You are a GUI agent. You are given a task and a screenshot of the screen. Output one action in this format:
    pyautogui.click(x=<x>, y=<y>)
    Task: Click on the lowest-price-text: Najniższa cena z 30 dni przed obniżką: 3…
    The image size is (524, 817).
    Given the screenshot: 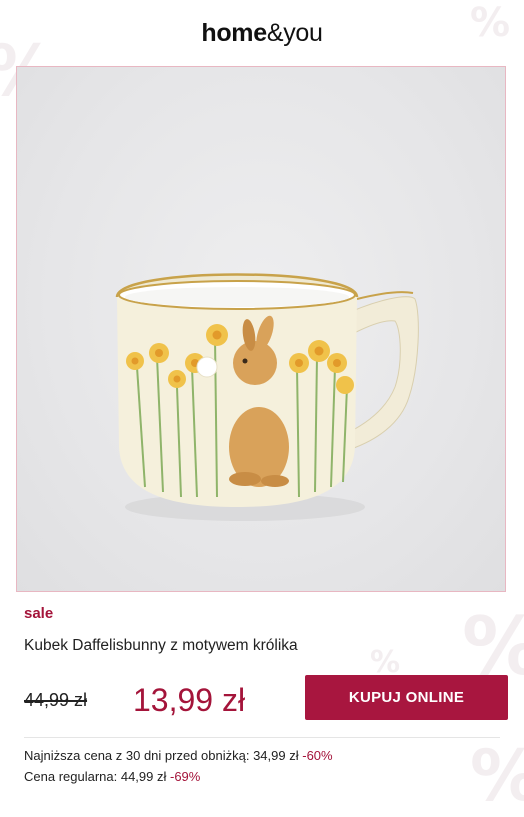 What is the action you would take?
    pyautogui.click(x=161, y=755)
    